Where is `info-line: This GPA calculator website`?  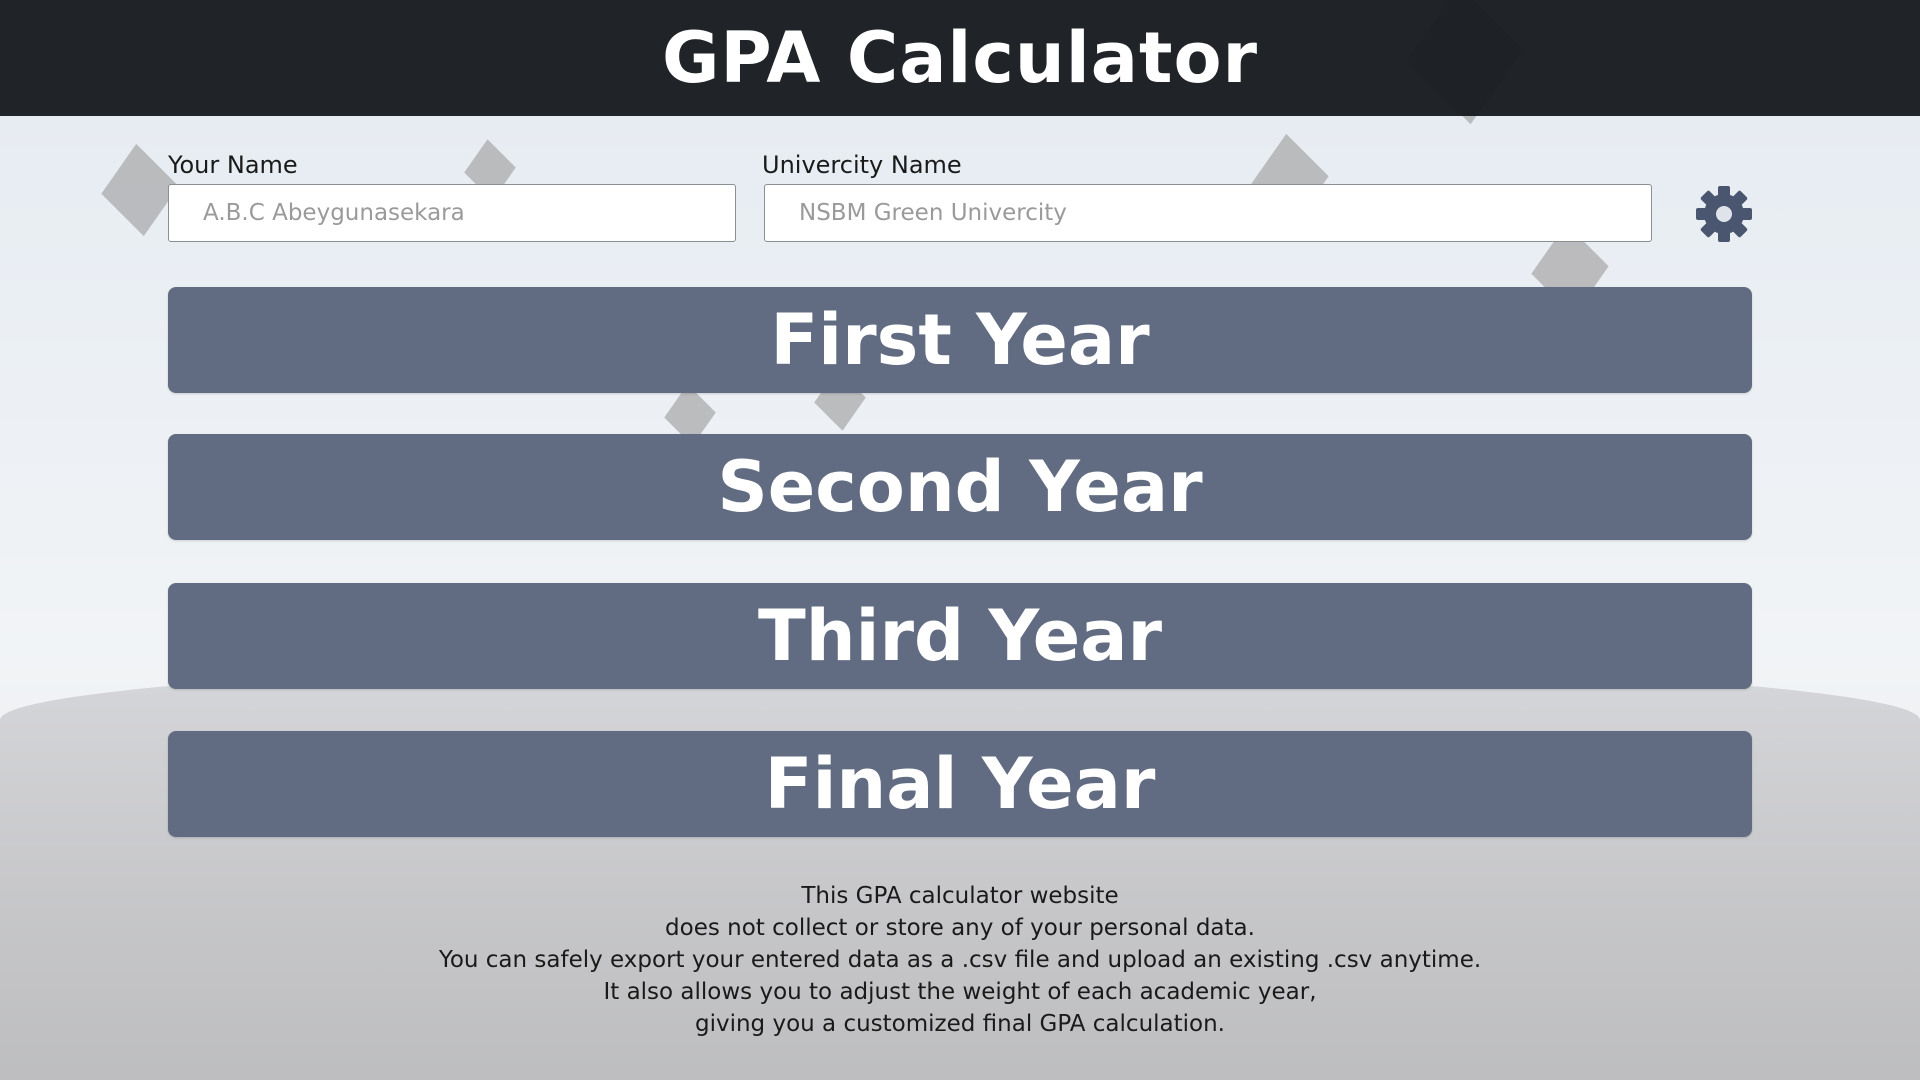
info-line: This GPA calculator website is located at coordinates (960, 896).